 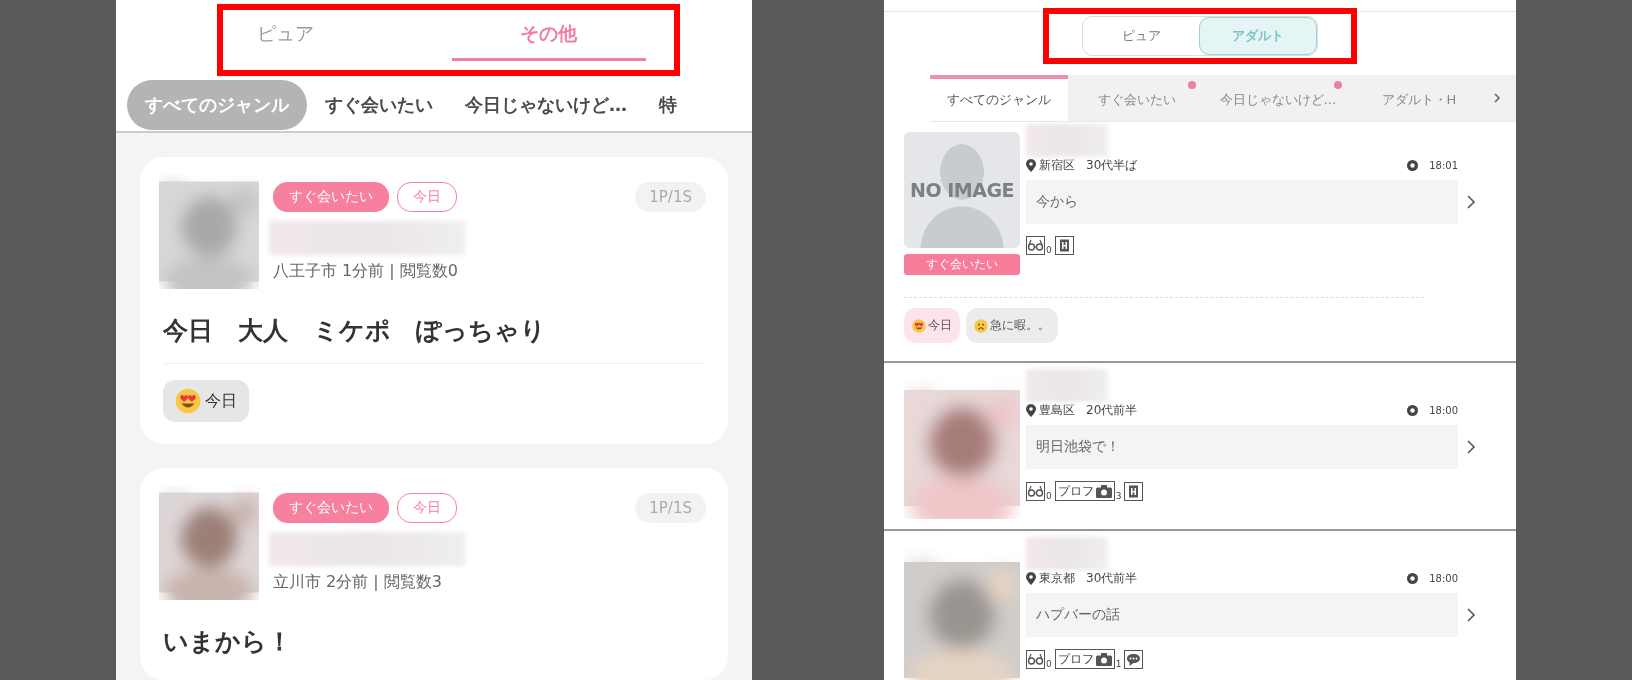 What do you see at coordinates (1057, 578) in the screenshot?
I see `area-text: 東京都` at bounding box center [1057, 578].